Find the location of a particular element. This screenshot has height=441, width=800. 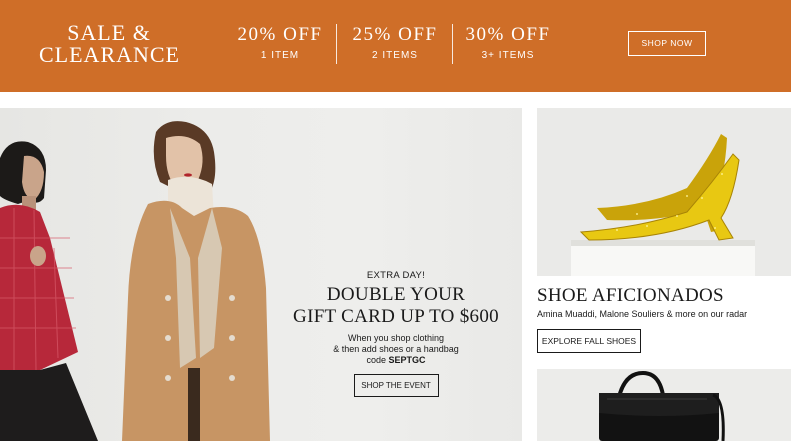

shop-the-event-button: SHOP THE EVENT is located at coordinates (396, 385).